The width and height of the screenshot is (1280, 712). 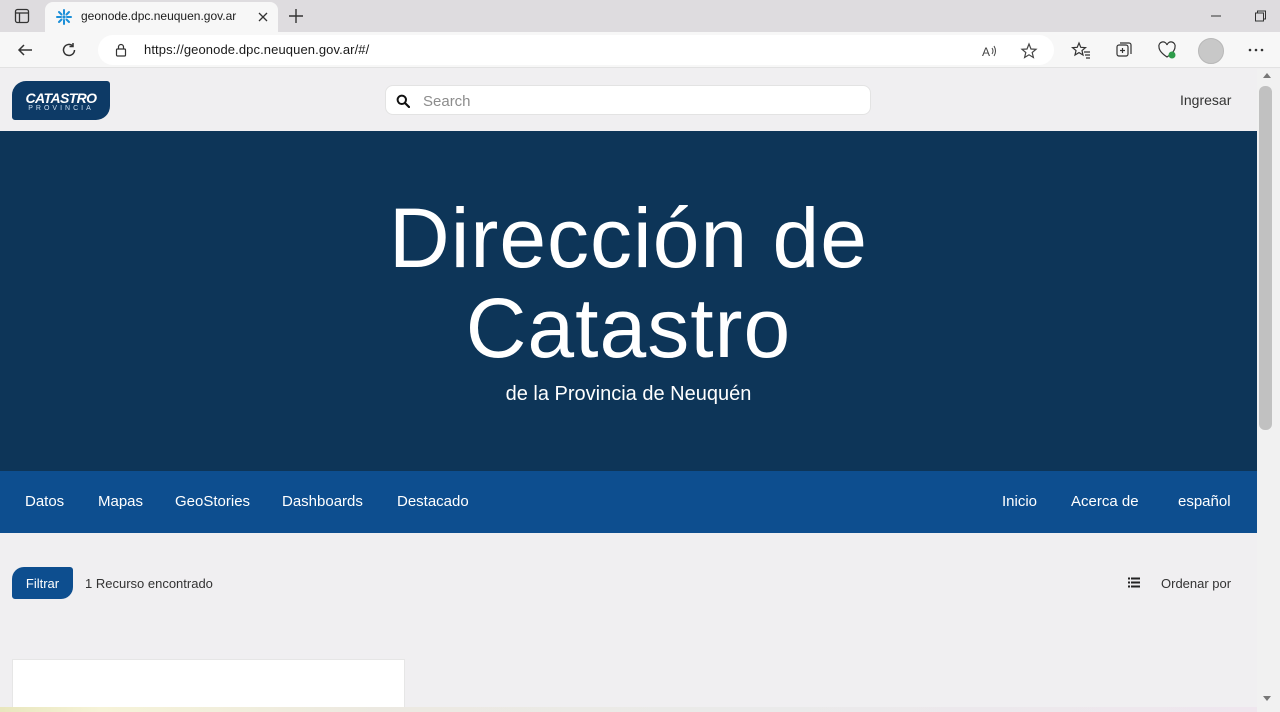 I want to click on browser-tab: geonode.dpc.neuquen.gov.ar, so click(x=161, y=17).